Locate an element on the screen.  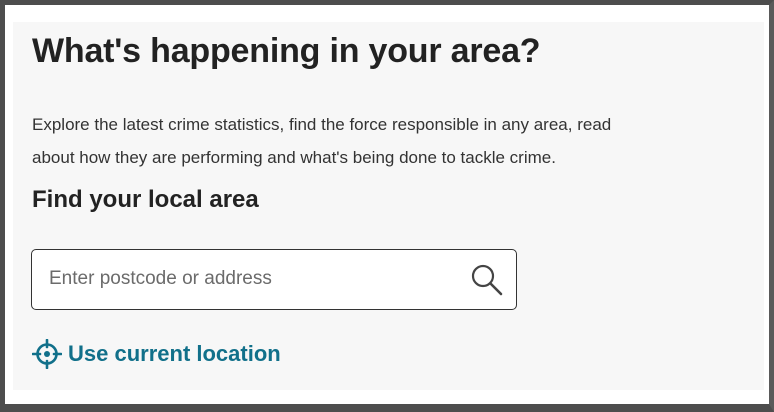
use-current-location-link: Use current location is located at coordinates (156, 354).